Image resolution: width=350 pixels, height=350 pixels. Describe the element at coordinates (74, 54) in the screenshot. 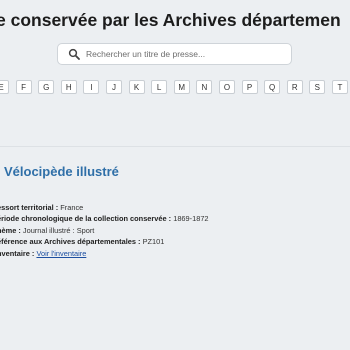

I see `search-icon` at that location.